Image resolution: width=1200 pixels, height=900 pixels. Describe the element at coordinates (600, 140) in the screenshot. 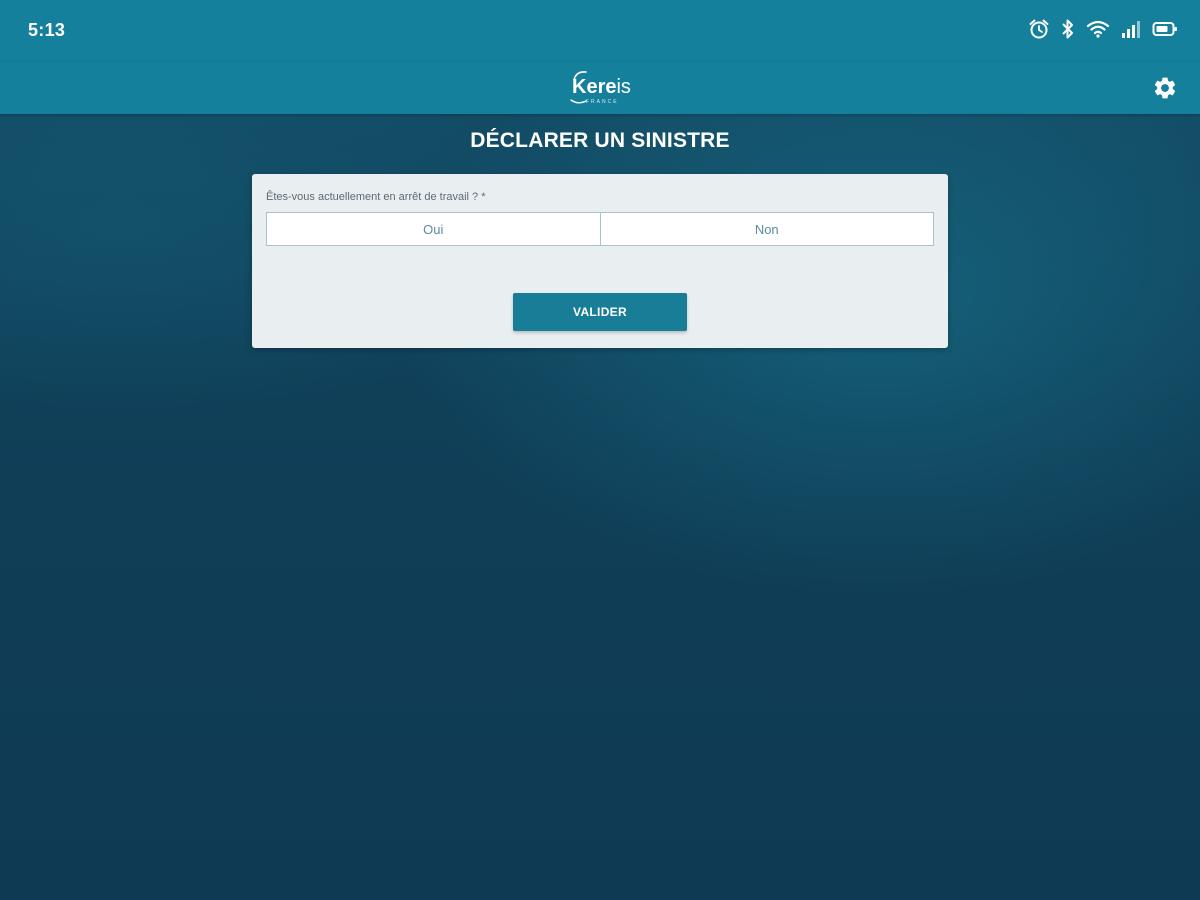

I see `page-title: DÉCLARER UN SINISTRE` at that location.